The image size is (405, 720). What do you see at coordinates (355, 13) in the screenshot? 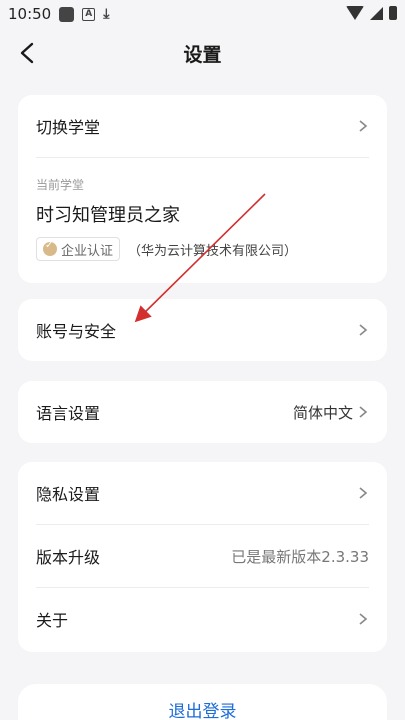
I see `wifi-icon` at bounding box center [355, 13].